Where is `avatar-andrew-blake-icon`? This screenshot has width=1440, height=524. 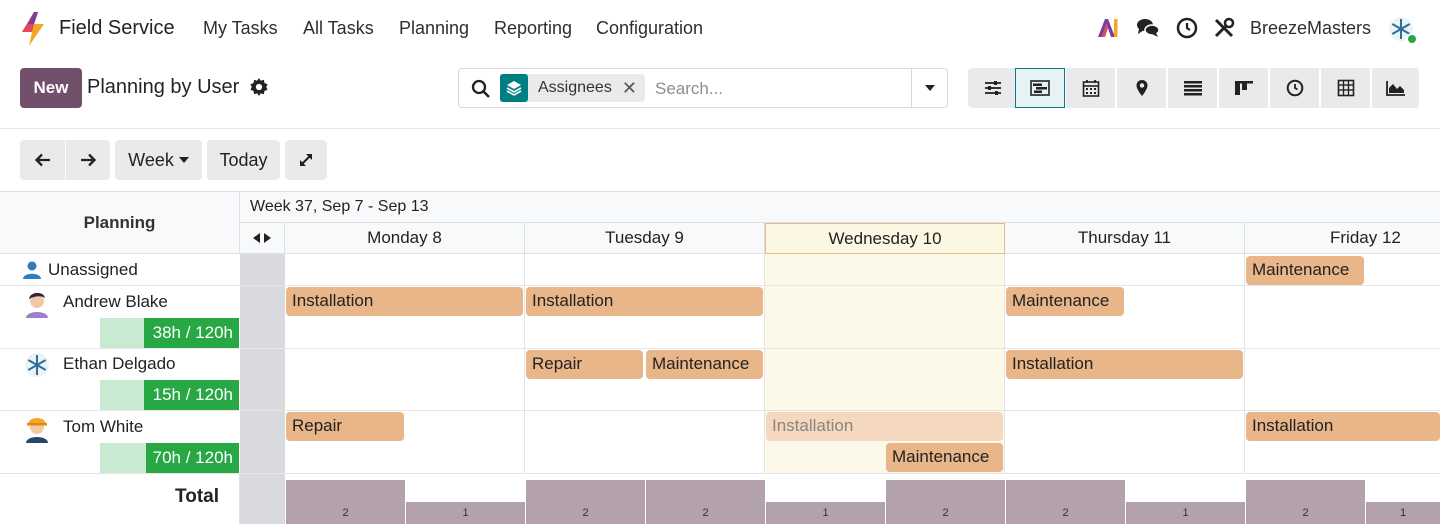
avatar-andrew-blake-icon is located at coordinates (37, 303).